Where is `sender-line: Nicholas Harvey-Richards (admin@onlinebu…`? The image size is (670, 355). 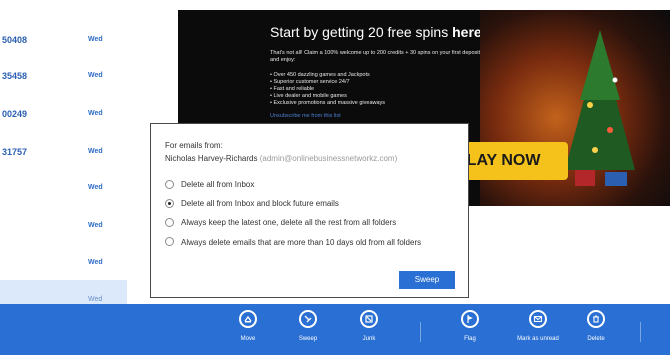
sender-line: Nicholas Harvey-Richards (admin@onlinebu… is located at coordinates (281, 158).